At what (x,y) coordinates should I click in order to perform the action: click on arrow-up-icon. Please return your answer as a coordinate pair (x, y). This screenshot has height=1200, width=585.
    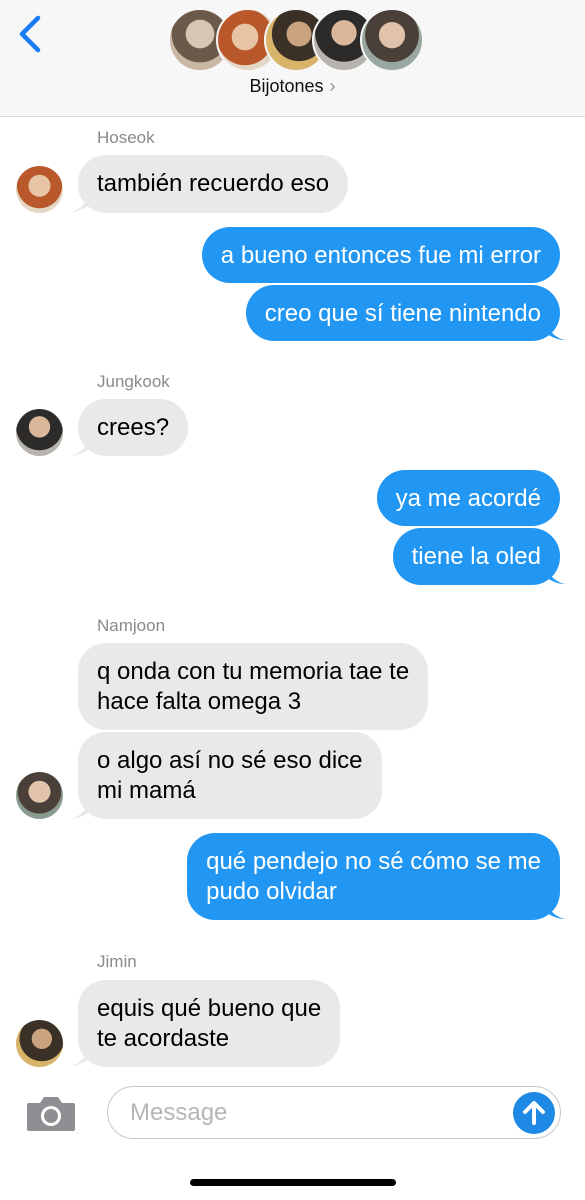
    Looking at the image, I should click on (534, 1113).